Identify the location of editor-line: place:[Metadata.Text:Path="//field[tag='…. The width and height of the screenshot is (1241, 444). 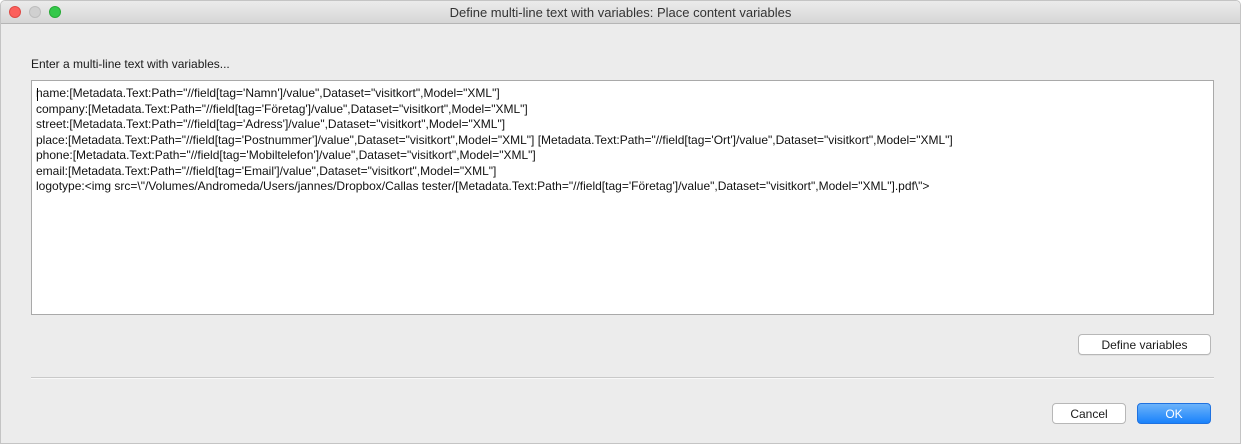
(494, 139).